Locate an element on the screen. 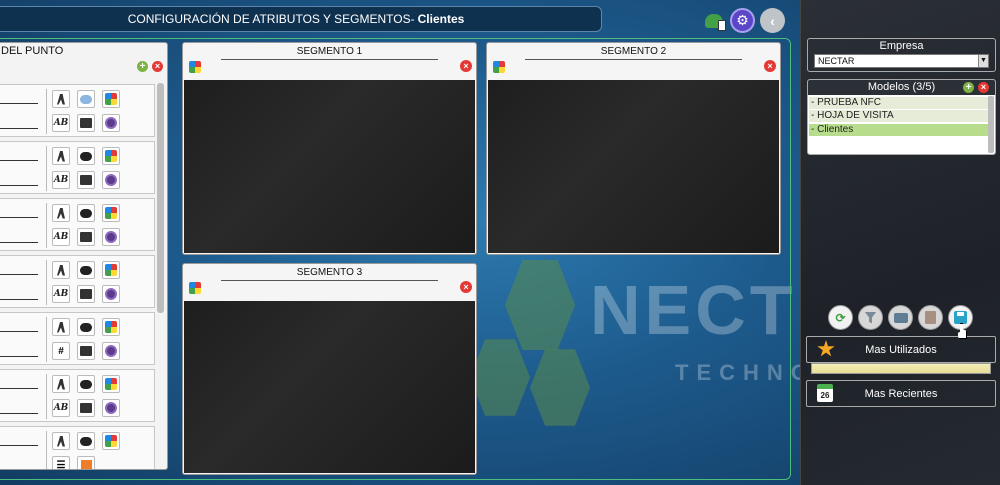 The image size is (1000, 485). attributes-scrollbar is located at coordinates (160, 198).